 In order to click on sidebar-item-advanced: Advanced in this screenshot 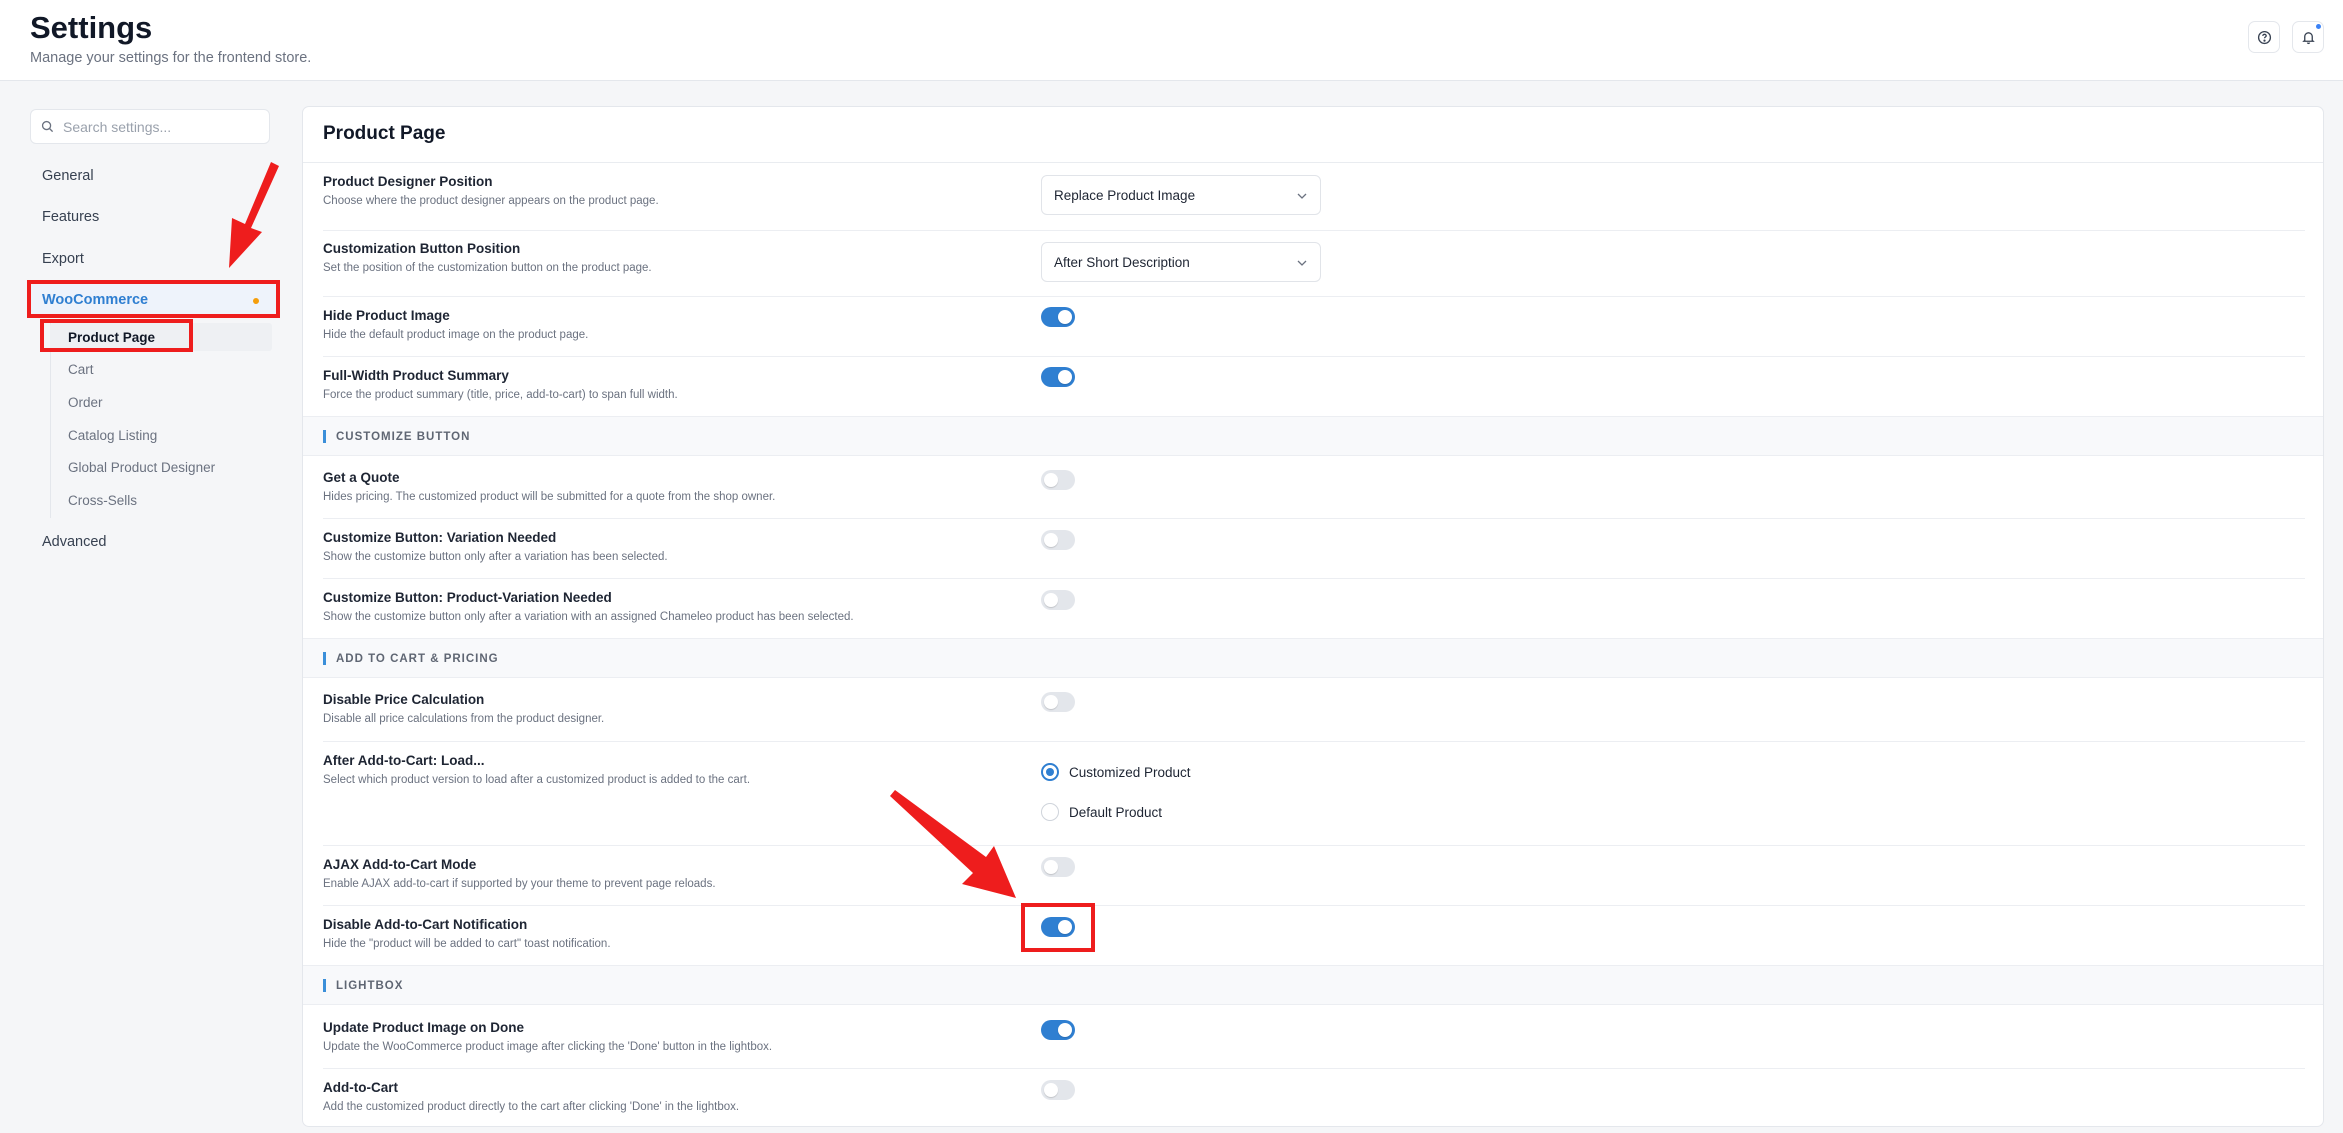, I will do `click(74, 542)`.